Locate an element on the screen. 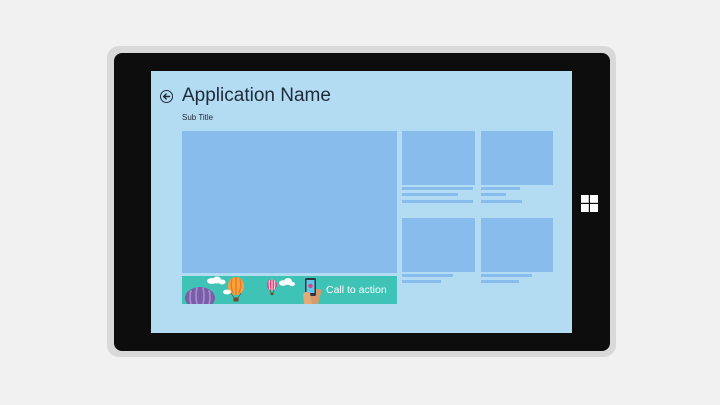  call-to-action-banner: Call to action is located at coordinates (289, 290).